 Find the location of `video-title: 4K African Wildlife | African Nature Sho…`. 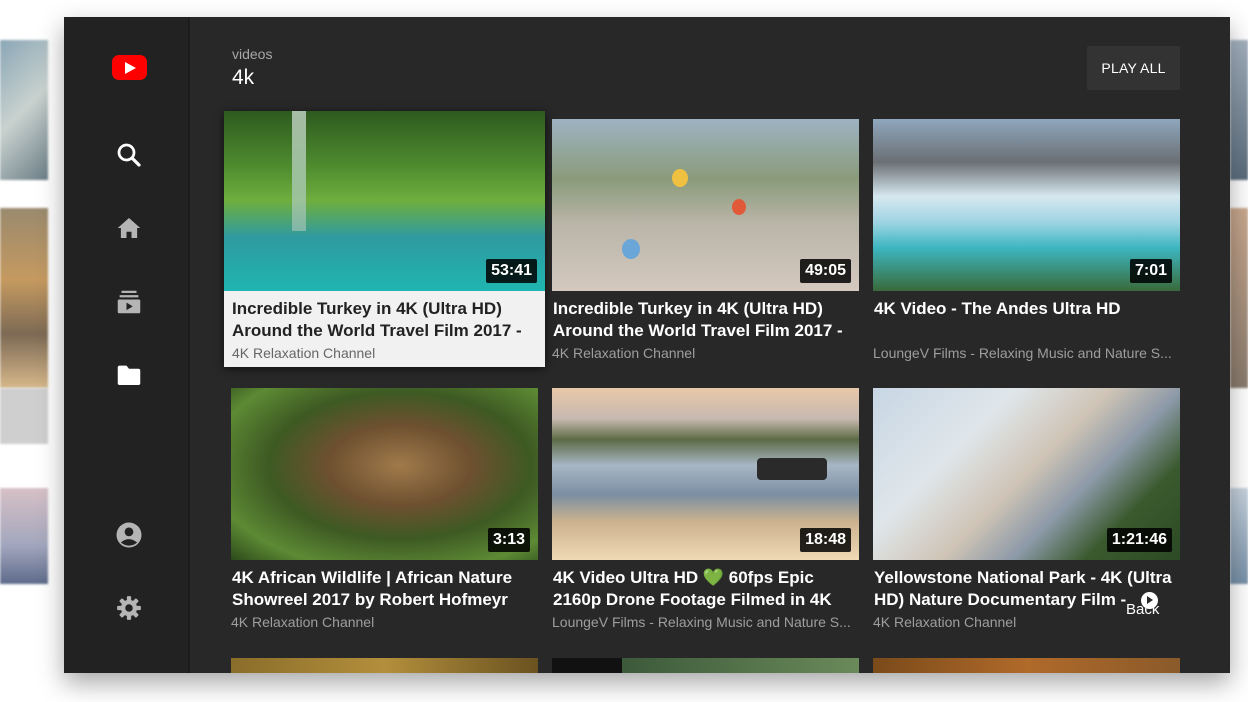

video-title: 4K African Wildlife | African Nature Sho… is located at coordinates (372, 588).